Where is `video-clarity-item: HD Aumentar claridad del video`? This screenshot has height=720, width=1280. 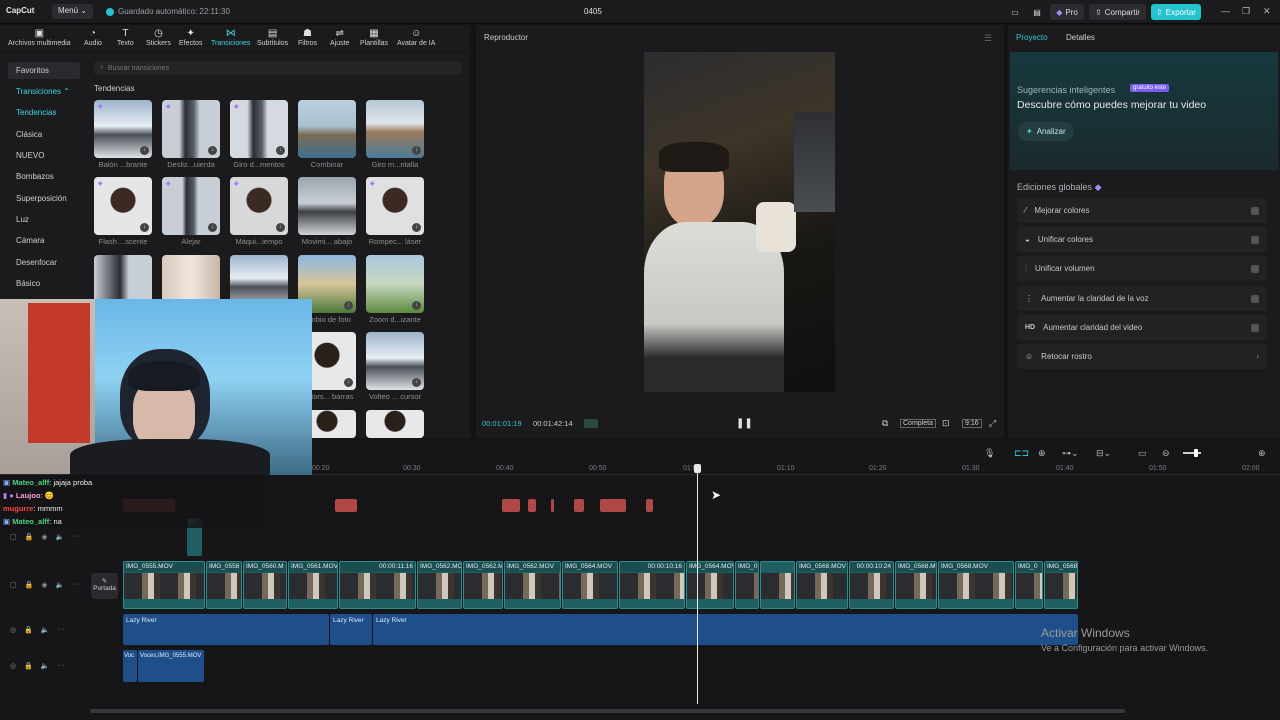 video-clarity-item: HD Aumentar claridad del video is located at coordinates (1142, 327).